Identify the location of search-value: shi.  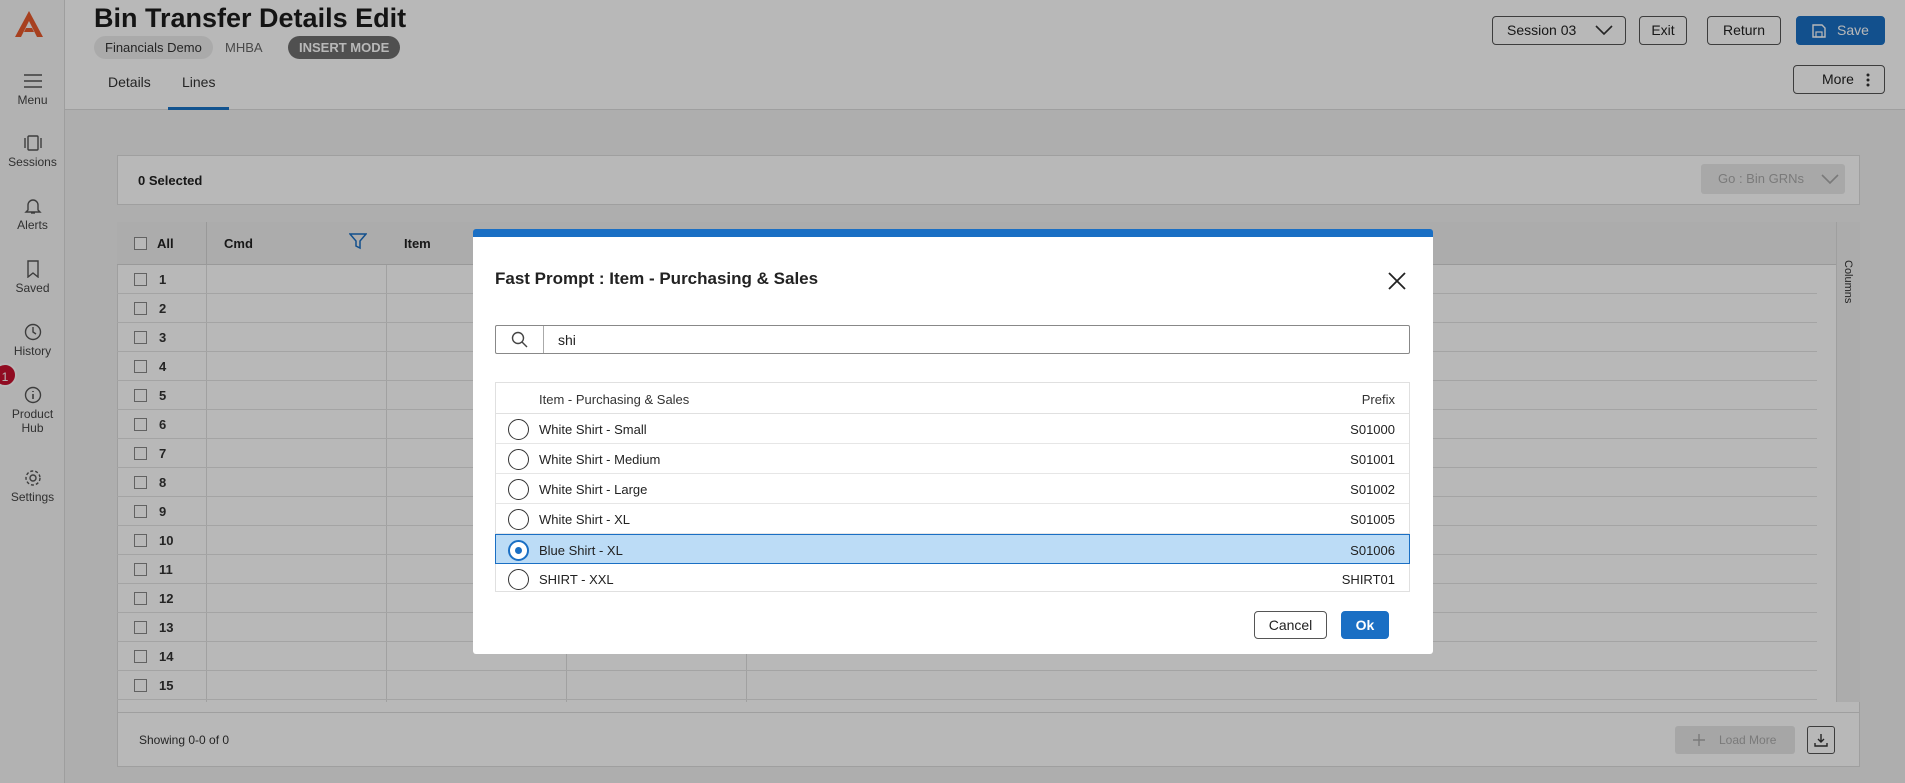
(567, 340).